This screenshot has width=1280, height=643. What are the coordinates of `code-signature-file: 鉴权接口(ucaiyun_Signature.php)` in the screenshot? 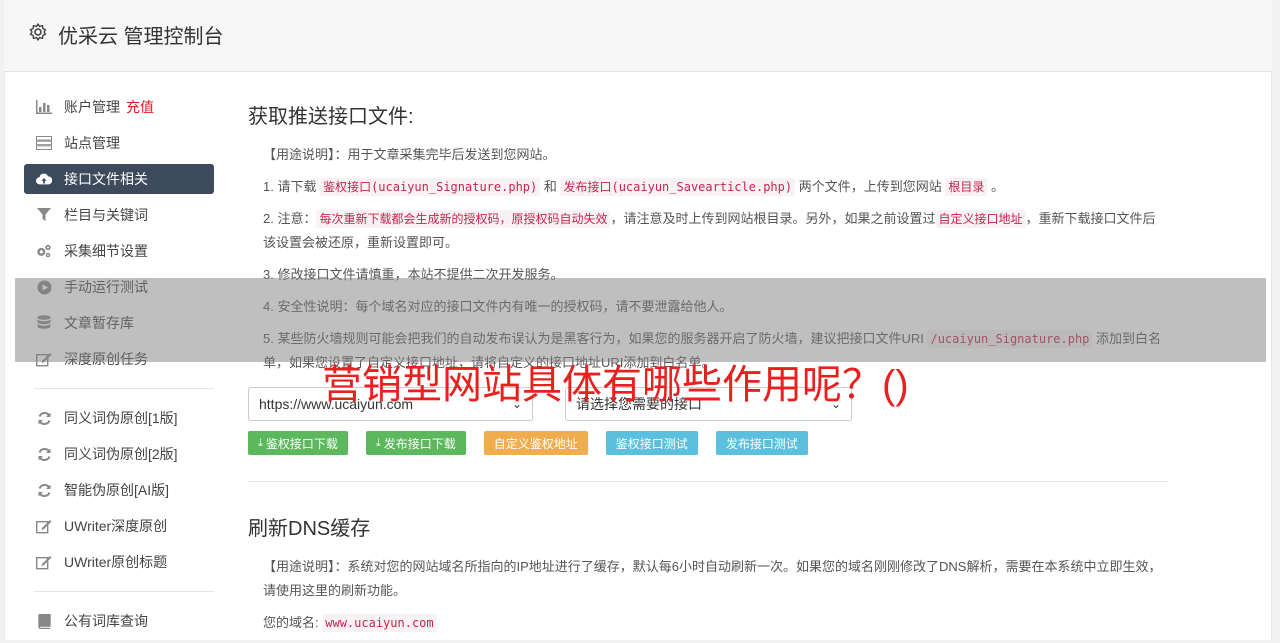 It's located at (430, 187).